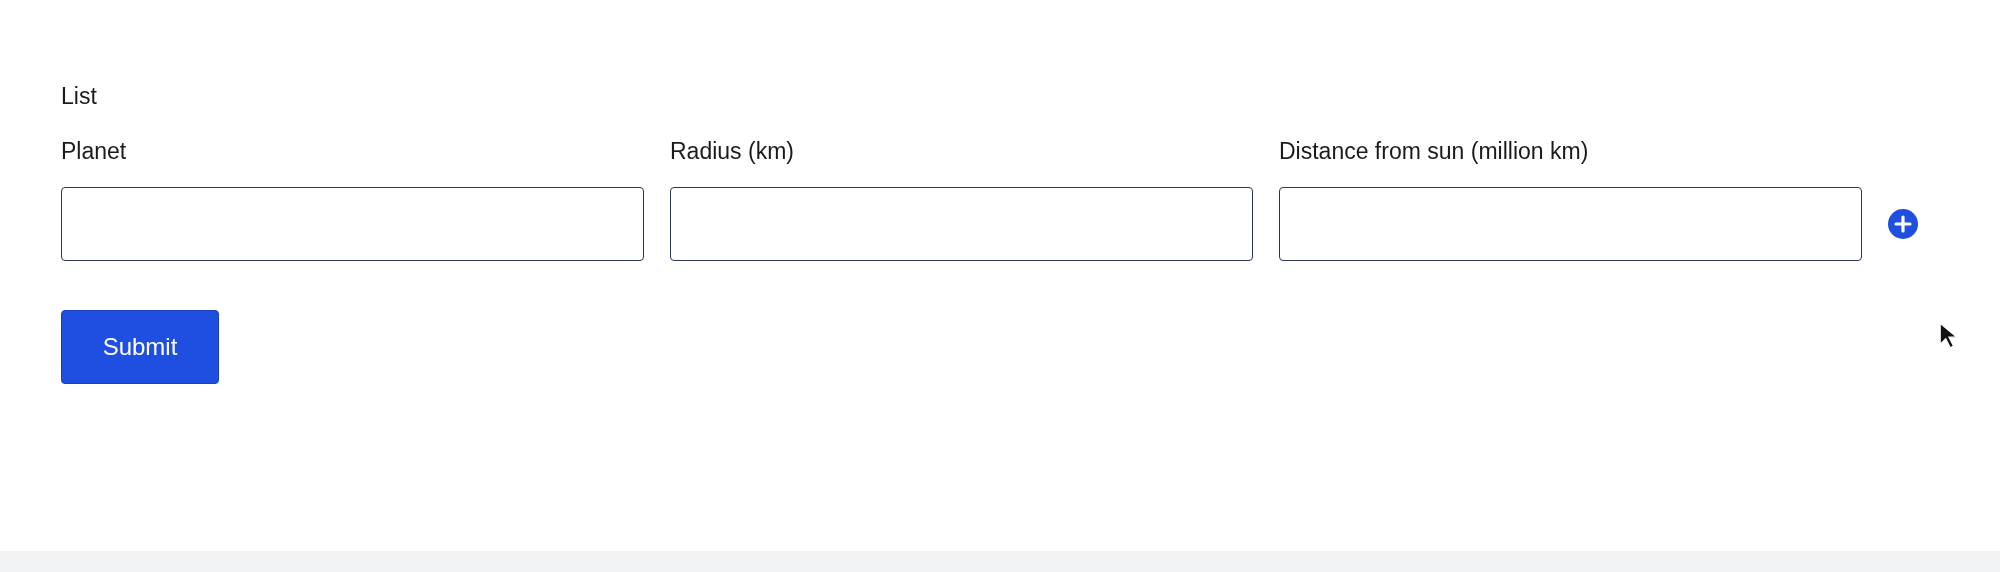 This screenshot has width=2000, height=572. Describe the element at coordinates (94, 151) in the screenshot. I see `column-label: Planet` at that location.